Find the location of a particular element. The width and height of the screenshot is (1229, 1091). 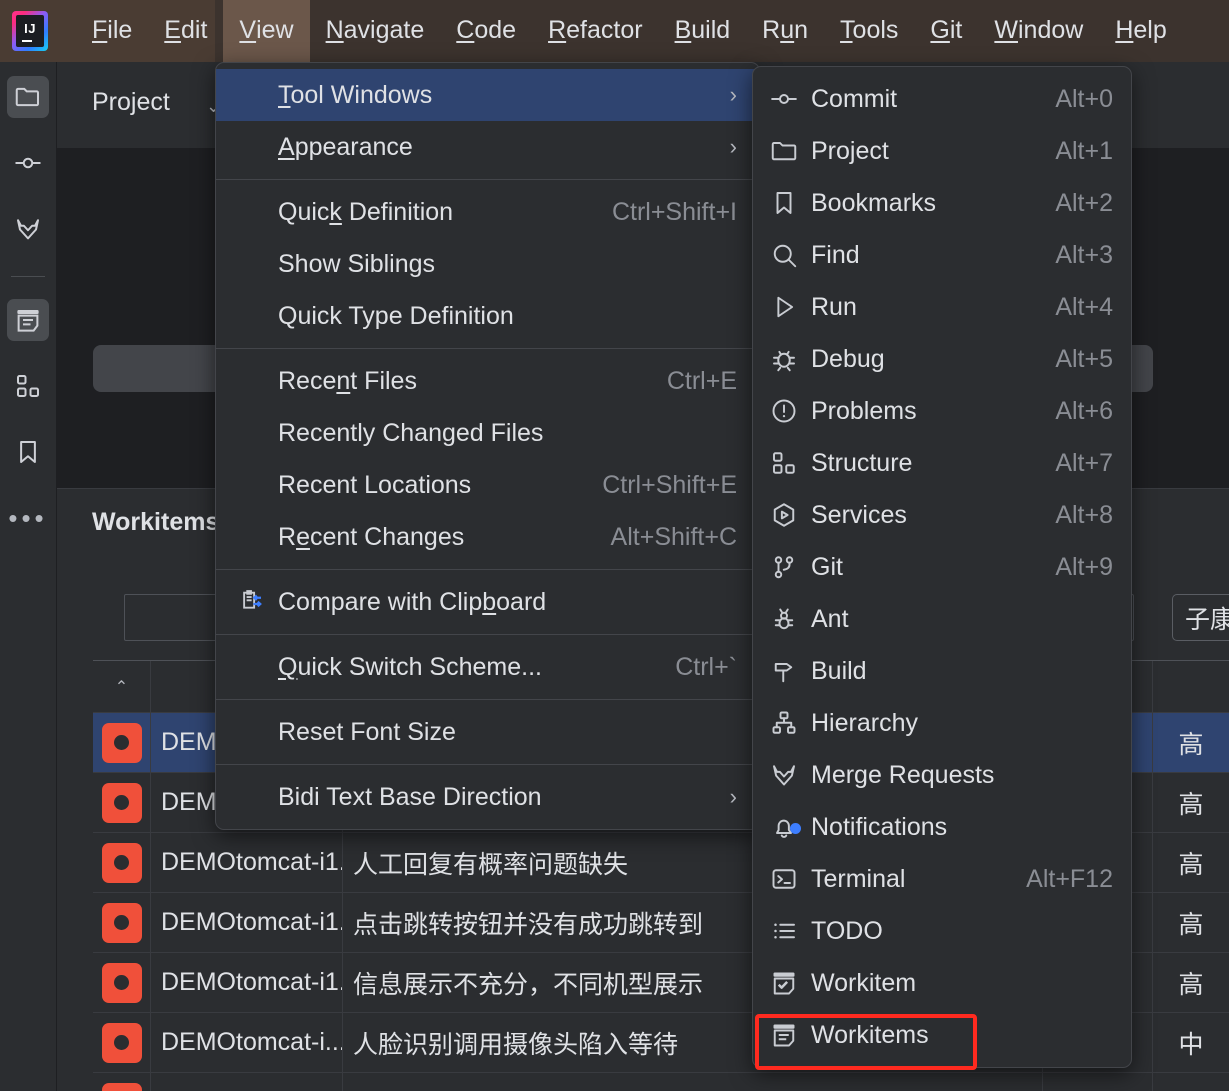

toolwindow-item-todo: TODO is located at coordinates (942, 931).